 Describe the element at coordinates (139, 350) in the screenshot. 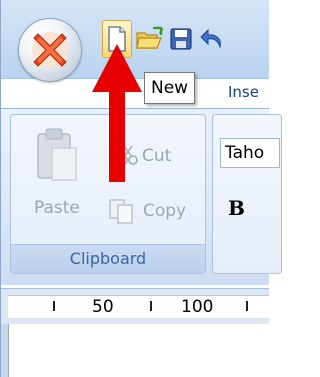

I see `document-page` at that location.